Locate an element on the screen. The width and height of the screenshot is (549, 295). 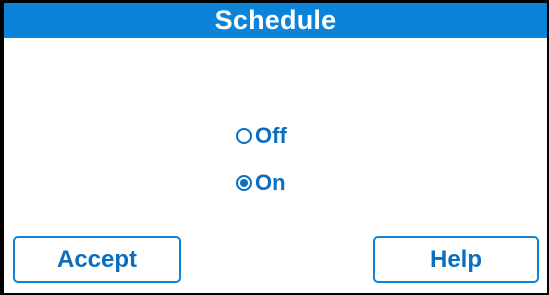
radio-option-off: Off is located at coordinates (261, 136).